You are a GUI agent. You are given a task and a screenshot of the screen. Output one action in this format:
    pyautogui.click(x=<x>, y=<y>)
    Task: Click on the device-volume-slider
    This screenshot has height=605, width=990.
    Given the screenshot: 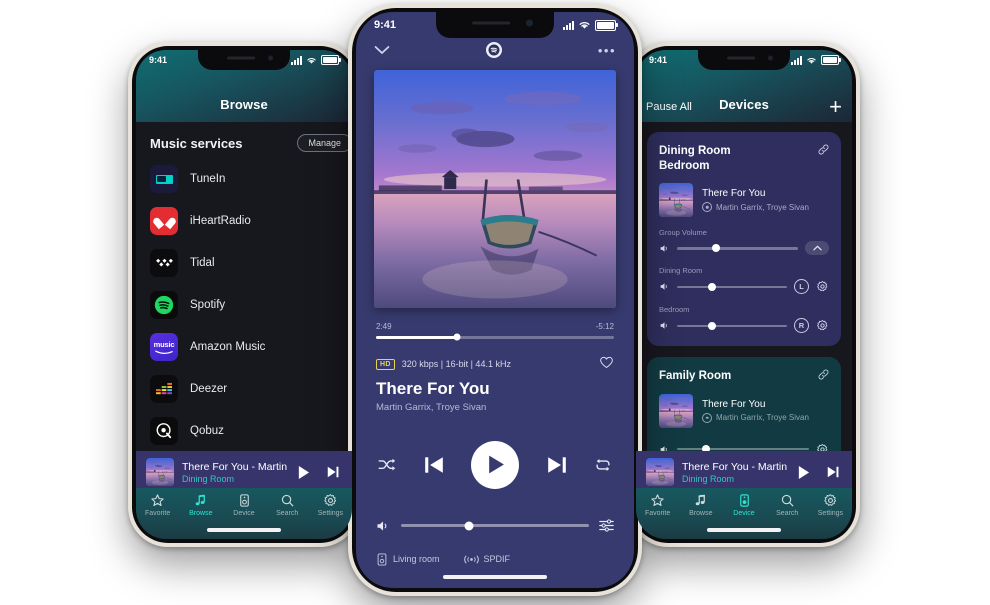 What is the action you would take?
    pyautogui.click(x=743, y=449)
    